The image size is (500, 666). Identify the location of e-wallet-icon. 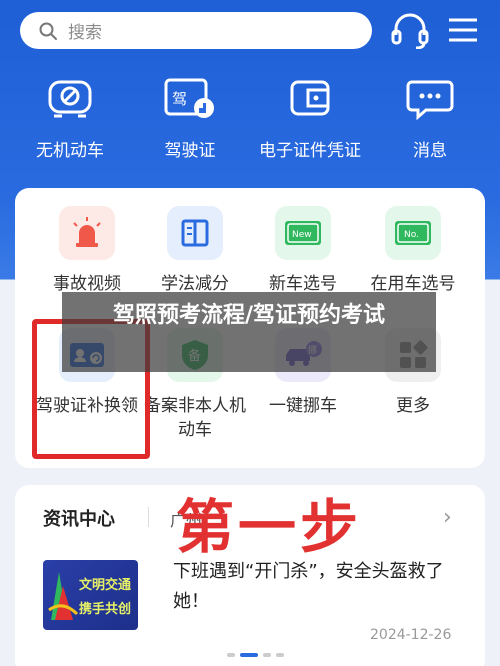
(310, 98).